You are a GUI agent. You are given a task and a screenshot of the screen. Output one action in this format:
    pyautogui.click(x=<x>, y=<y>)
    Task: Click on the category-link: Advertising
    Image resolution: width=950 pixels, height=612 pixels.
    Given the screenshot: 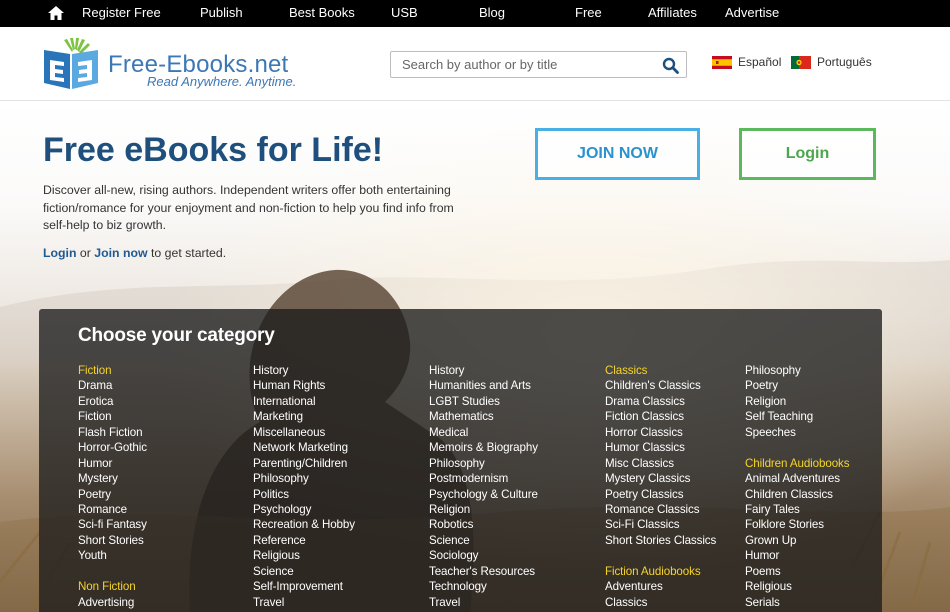 What is the action you would take?
    pyautogui.click(x=112, y=602)
    